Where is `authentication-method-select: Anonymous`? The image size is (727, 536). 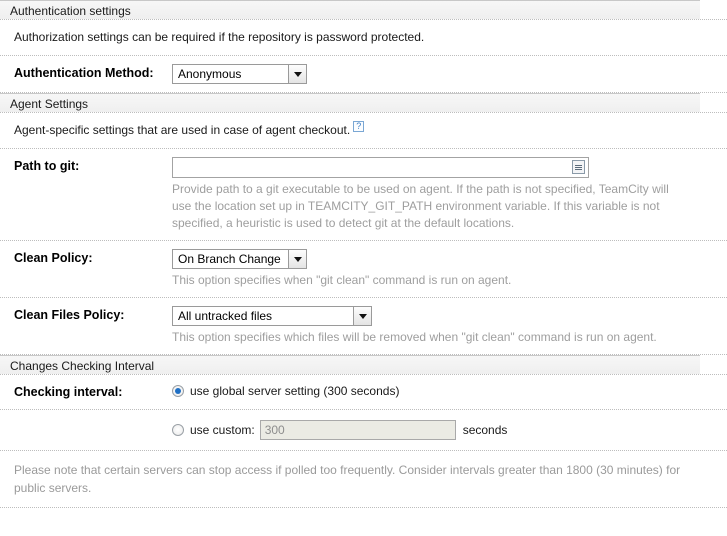 authentication-method-select: Anonymous is located at coordinates (239, 74).